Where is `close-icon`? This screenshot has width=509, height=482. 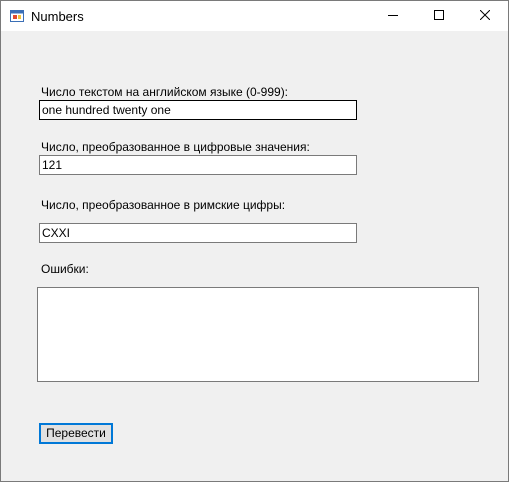 close-icon is located at coordinates (485, 16).